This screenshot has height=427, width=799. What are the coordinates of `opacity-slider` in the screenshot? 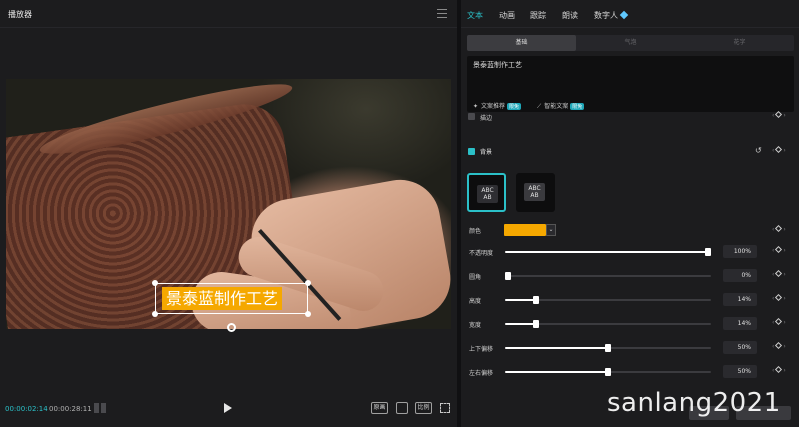 It's located at (608, 252).